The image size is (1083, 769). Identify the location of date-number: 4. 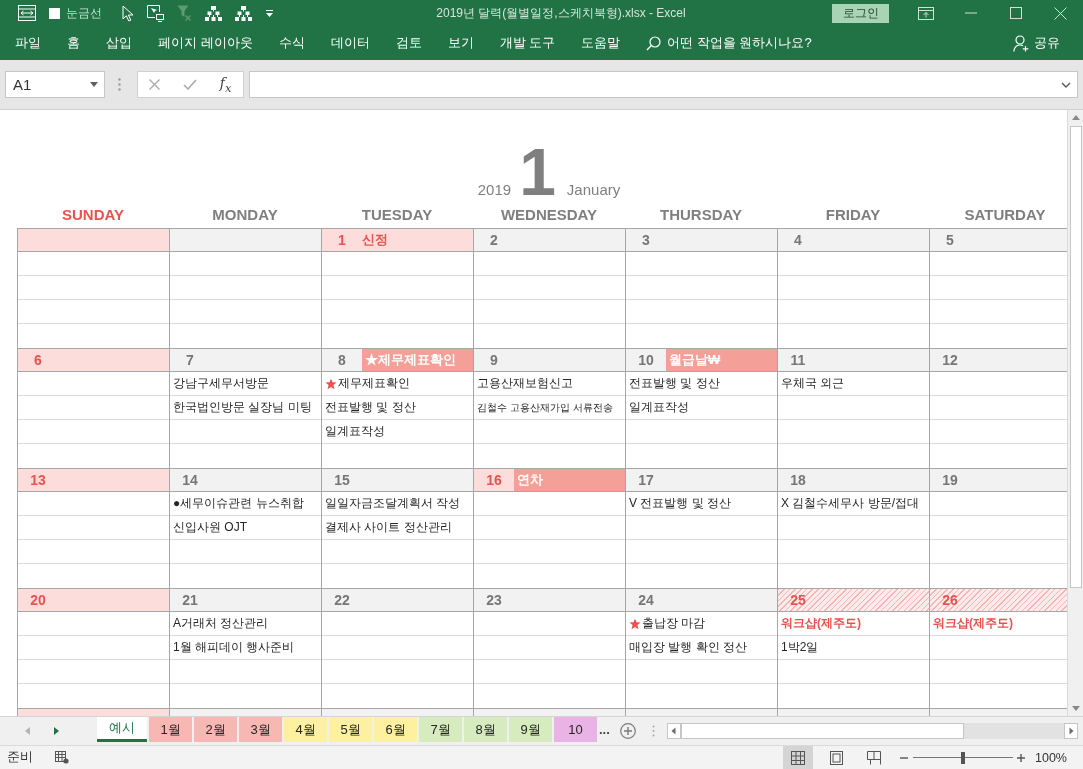
(798, 240).